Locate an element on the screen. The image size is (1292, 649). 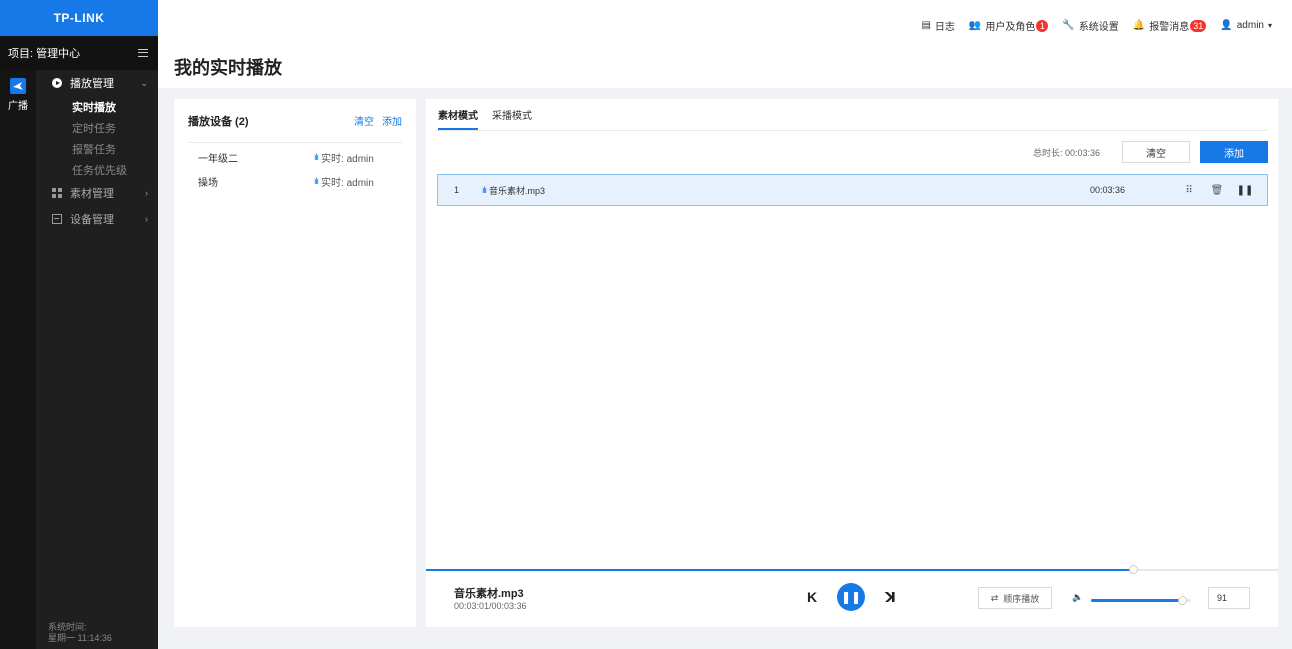
grid-icon is located at coordinates (57, 193).